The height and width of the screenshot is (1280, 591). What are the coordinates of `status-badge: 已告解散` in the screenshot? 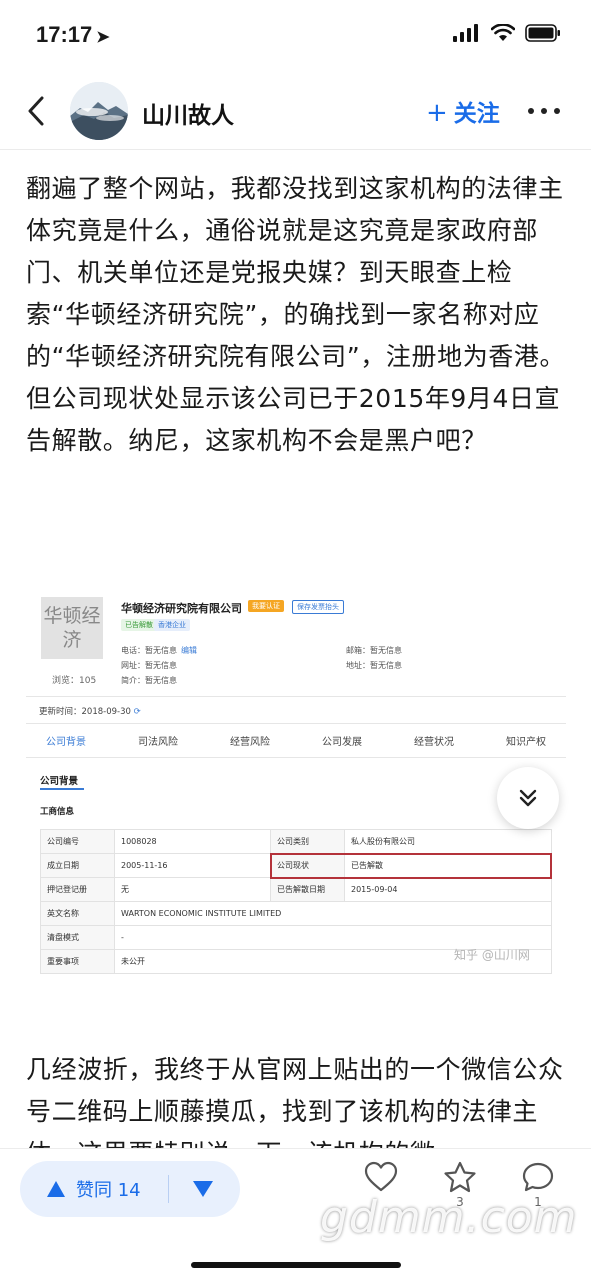 It's located at (139, 625).